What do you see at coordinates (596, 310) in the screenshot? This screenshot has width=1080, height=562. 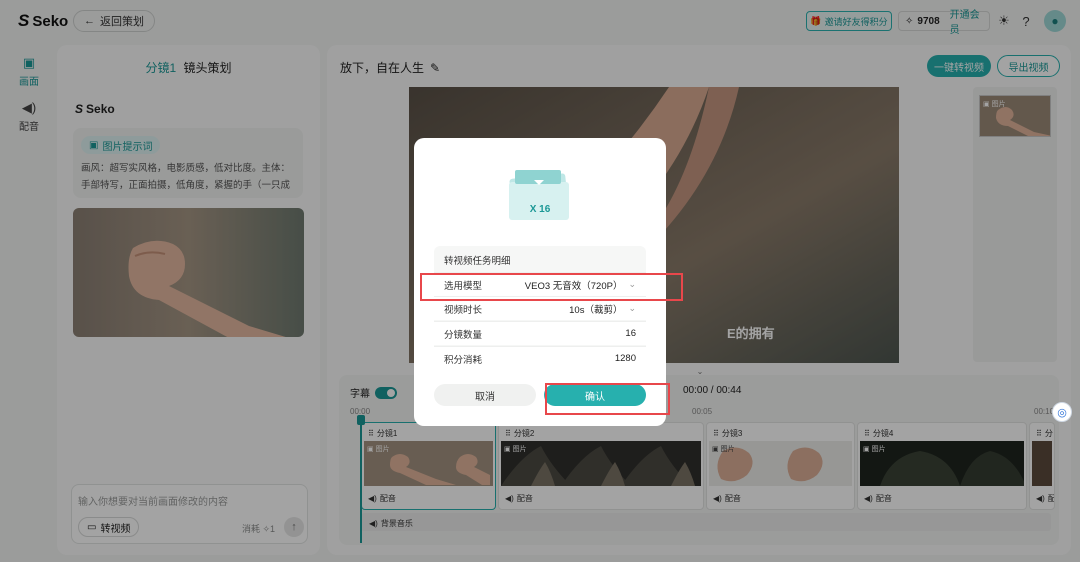 I see `duration-value: 10s（裁剪）` at bounding box center [596, 310].